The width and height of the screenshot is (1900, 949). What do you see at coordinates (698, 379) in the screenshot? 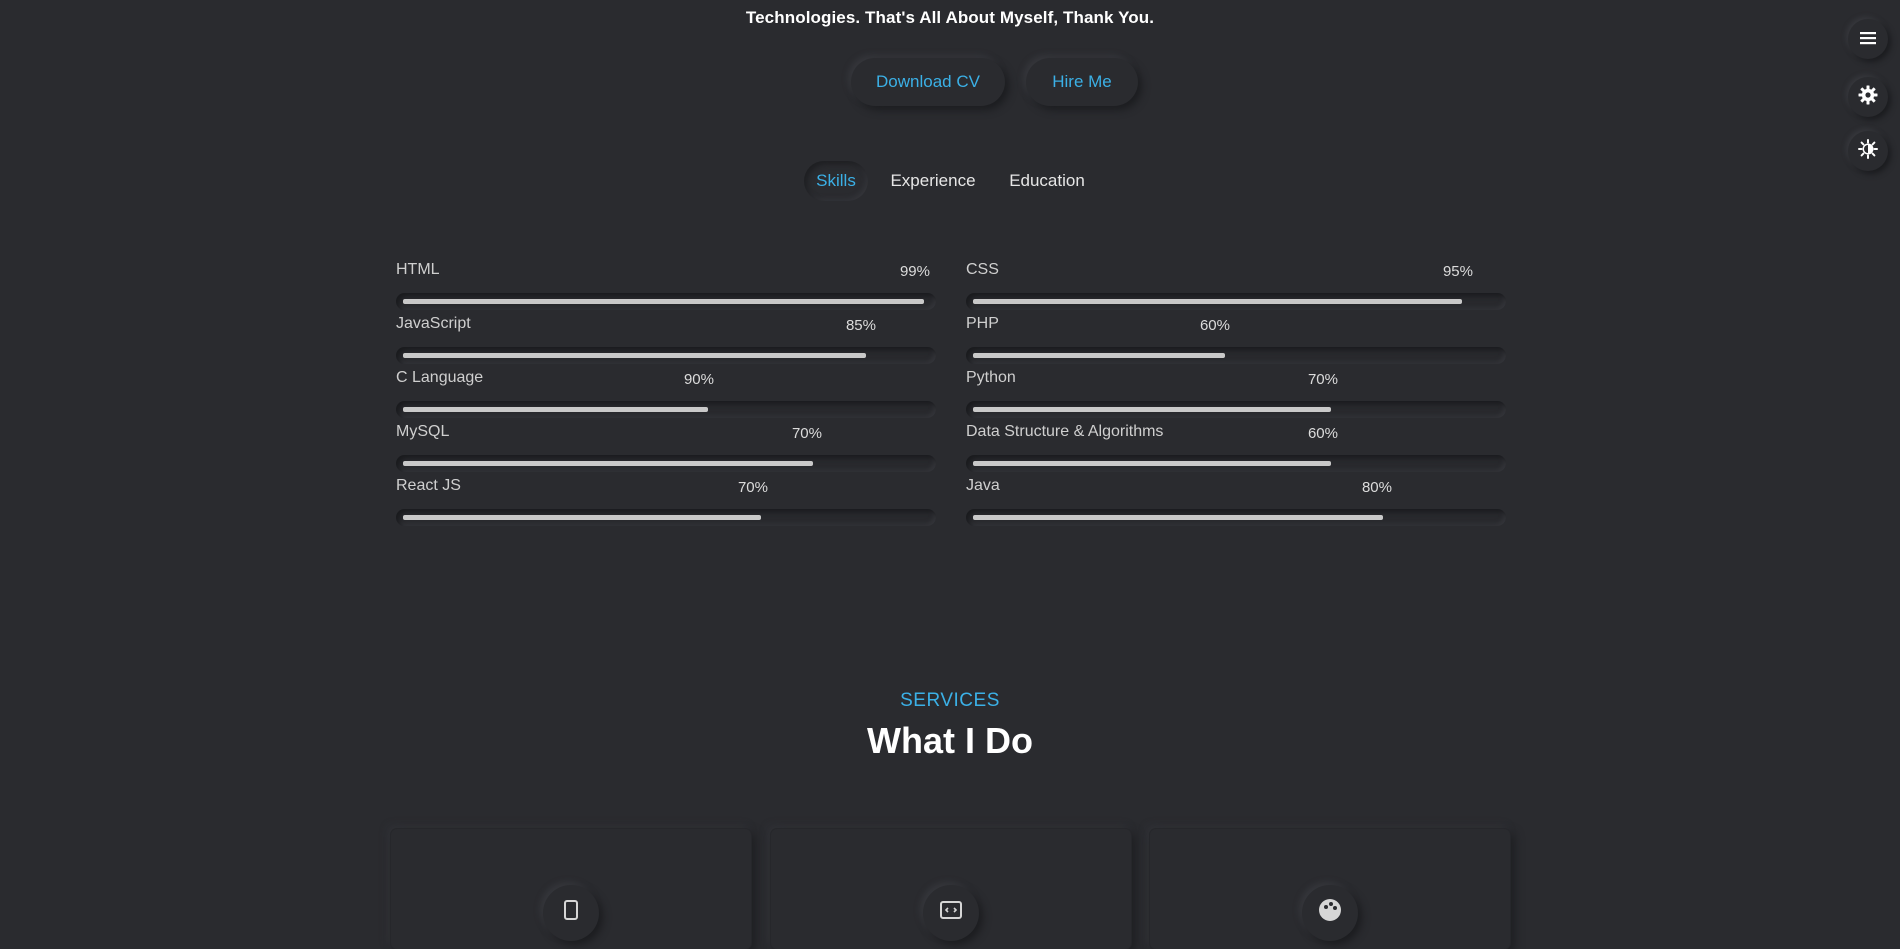
I see `skill-percent: 90%` at bounding box center [698, 379].